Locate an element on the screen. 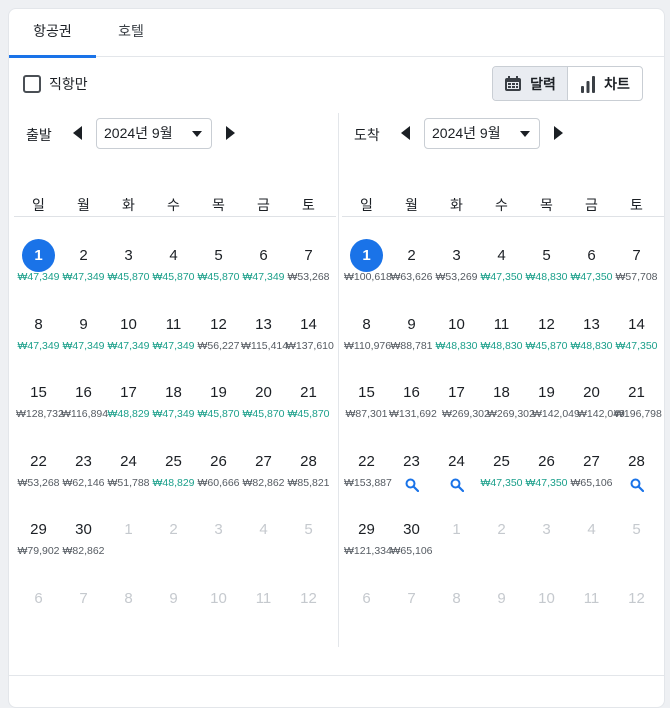 The image size is (670, 708). arrival-month-select: 2024년 9월 is located at coordinates (482, 133).